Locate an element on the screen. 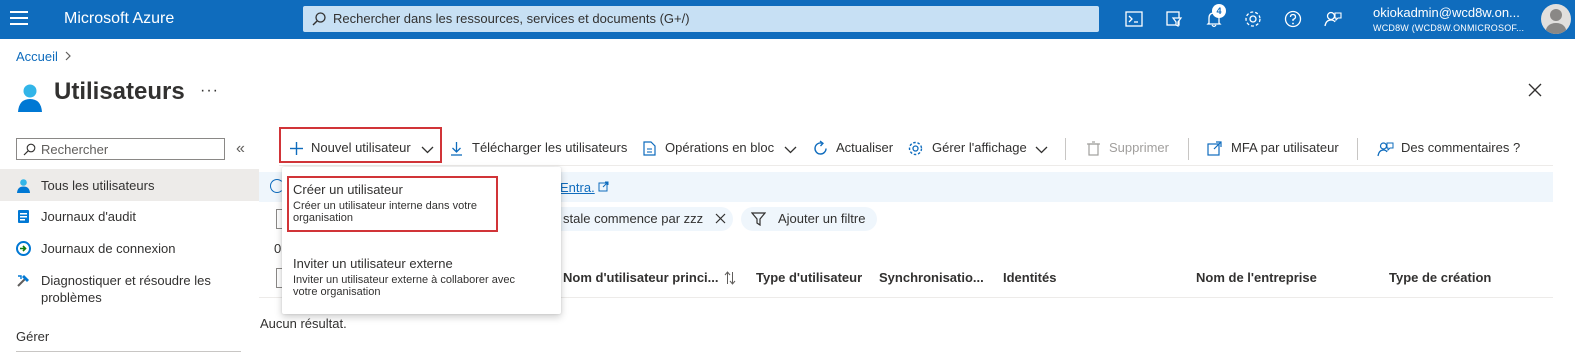 The height and width of the screenshot is (364, 1575). sort-icon is located at coordinates (730, 278).